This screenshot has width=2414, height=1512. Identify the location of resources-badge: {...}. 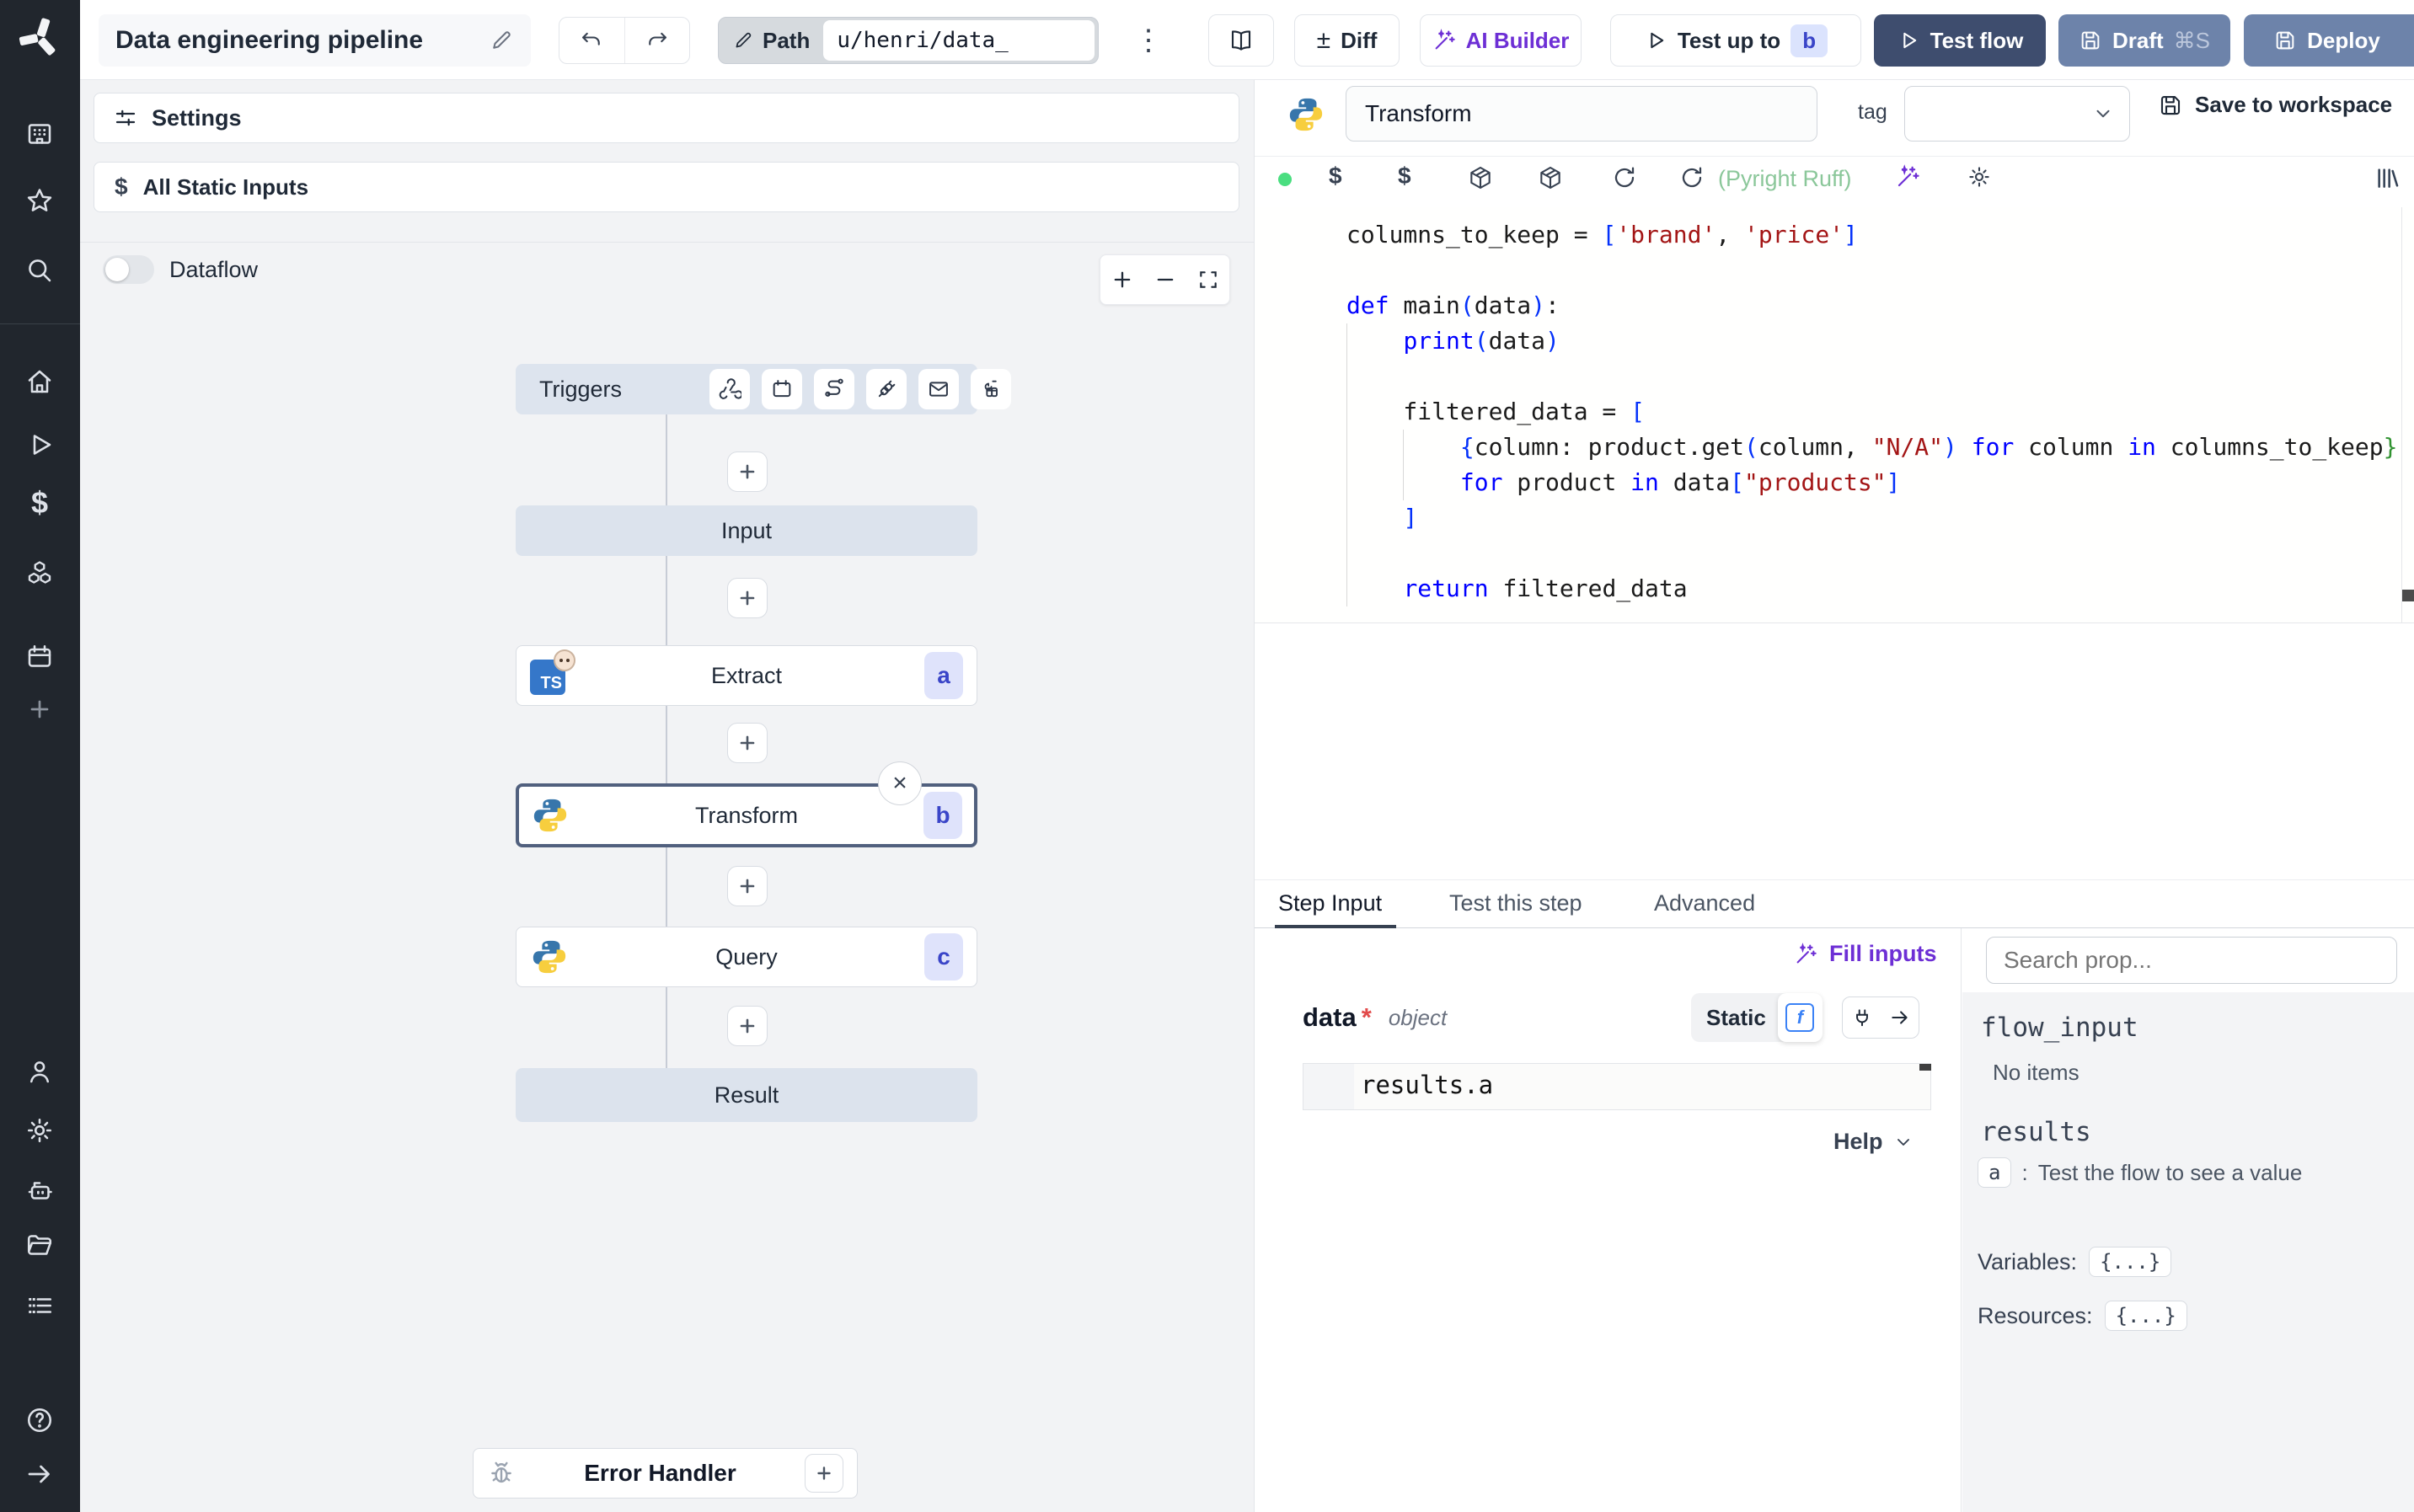
(2145, 1316).